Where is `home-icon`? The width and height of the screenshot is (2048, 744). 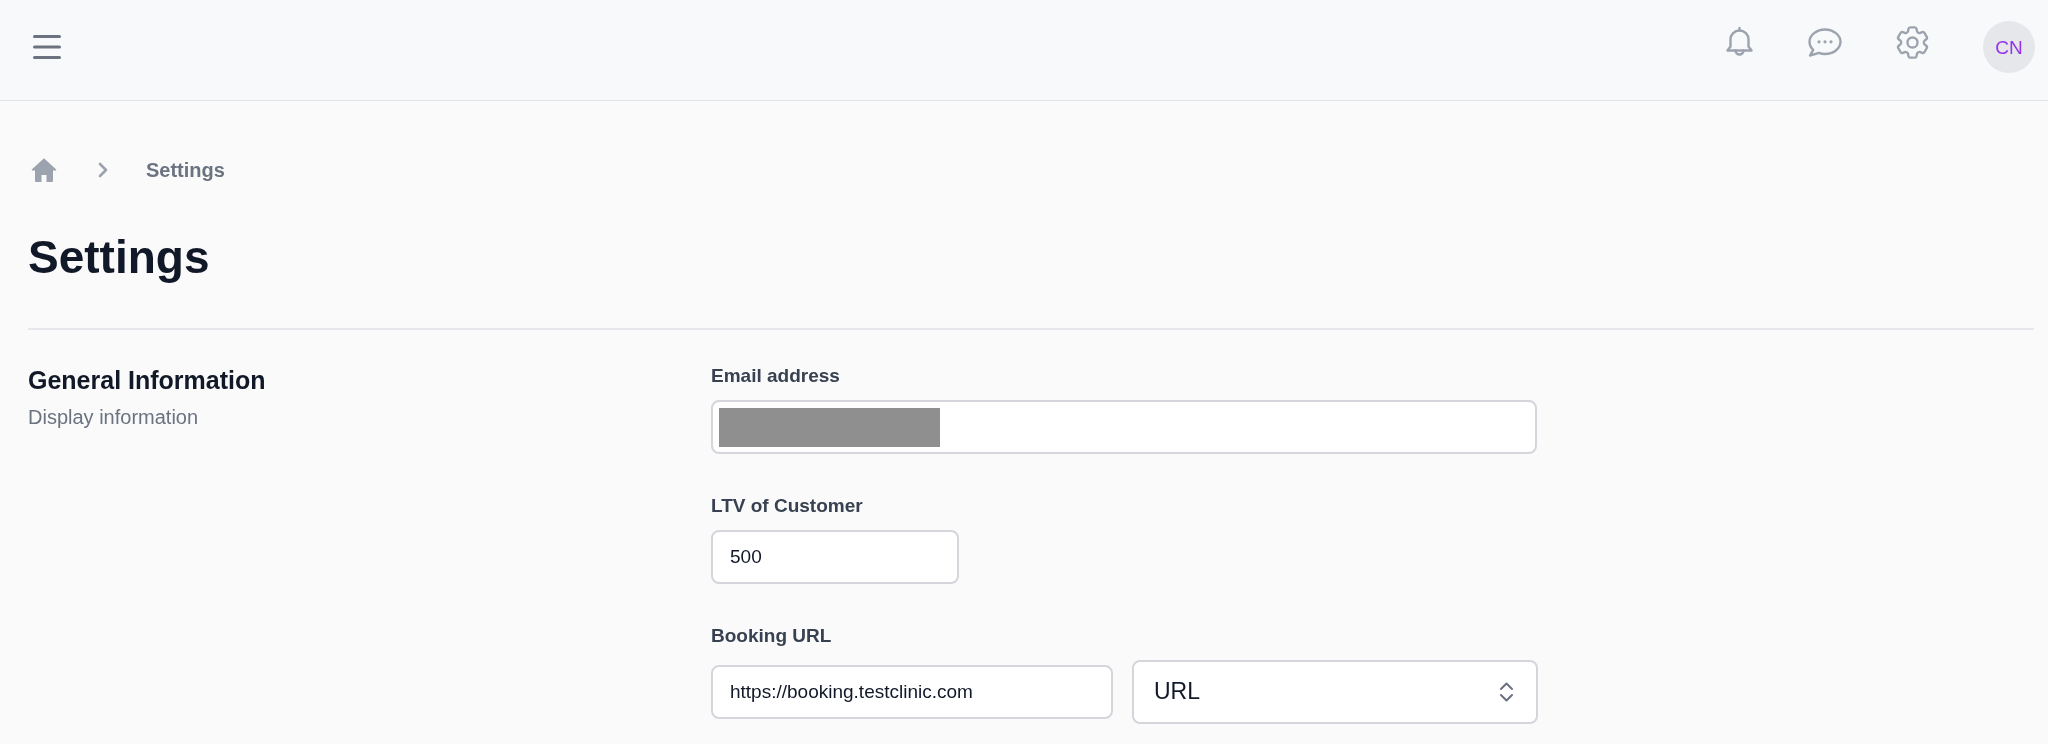 home-icon is located at coordinates (44, 170).